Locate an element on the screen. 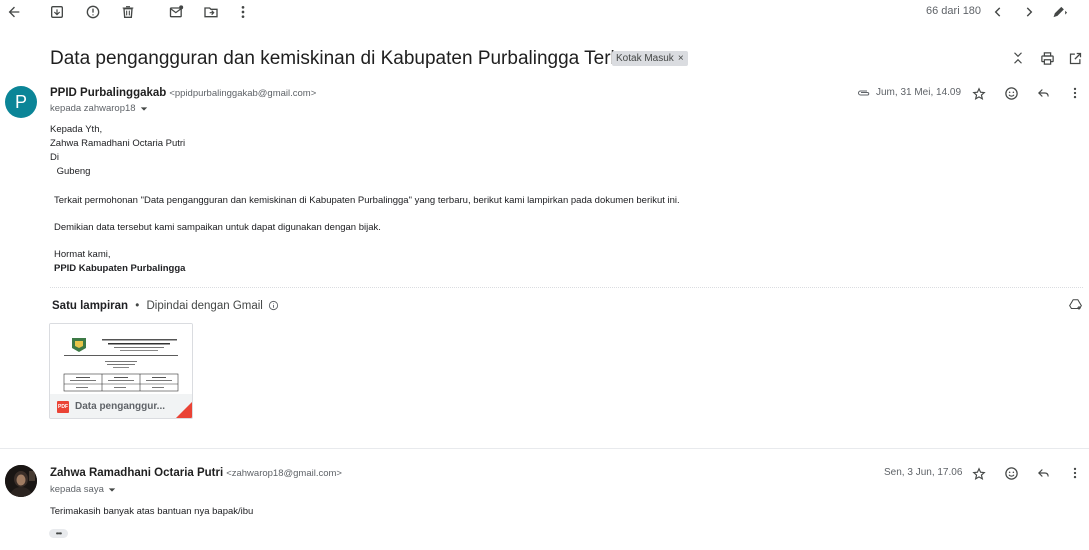  recipient-details-2: kepada saya is located at coordinates (83, 489).